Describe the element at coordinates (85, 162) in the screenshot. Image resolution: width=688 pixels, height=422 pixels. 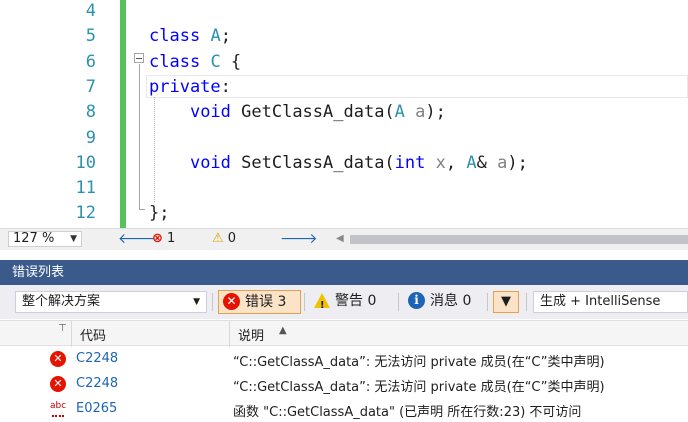
I see `line-number: 10` at that location.